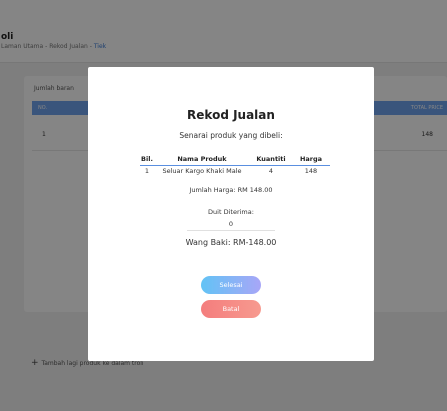 The width and height of the screenshot is (447, 411). What do you see at coordinates (231, 242) in the screenshot?
I see `change-amount-text: Wang Baki: RM-148.00` at bounding box center [231, 242].